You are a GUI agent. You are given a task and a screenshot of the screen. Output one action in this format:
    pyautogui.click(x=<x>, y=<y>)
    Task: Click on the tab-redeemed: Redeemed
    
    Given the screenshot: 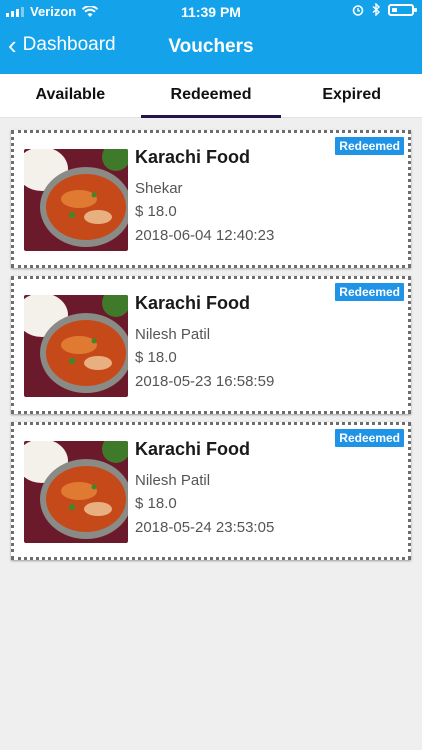 What is the action you would take?
    pyautogui.click(x=211, y=96)
    